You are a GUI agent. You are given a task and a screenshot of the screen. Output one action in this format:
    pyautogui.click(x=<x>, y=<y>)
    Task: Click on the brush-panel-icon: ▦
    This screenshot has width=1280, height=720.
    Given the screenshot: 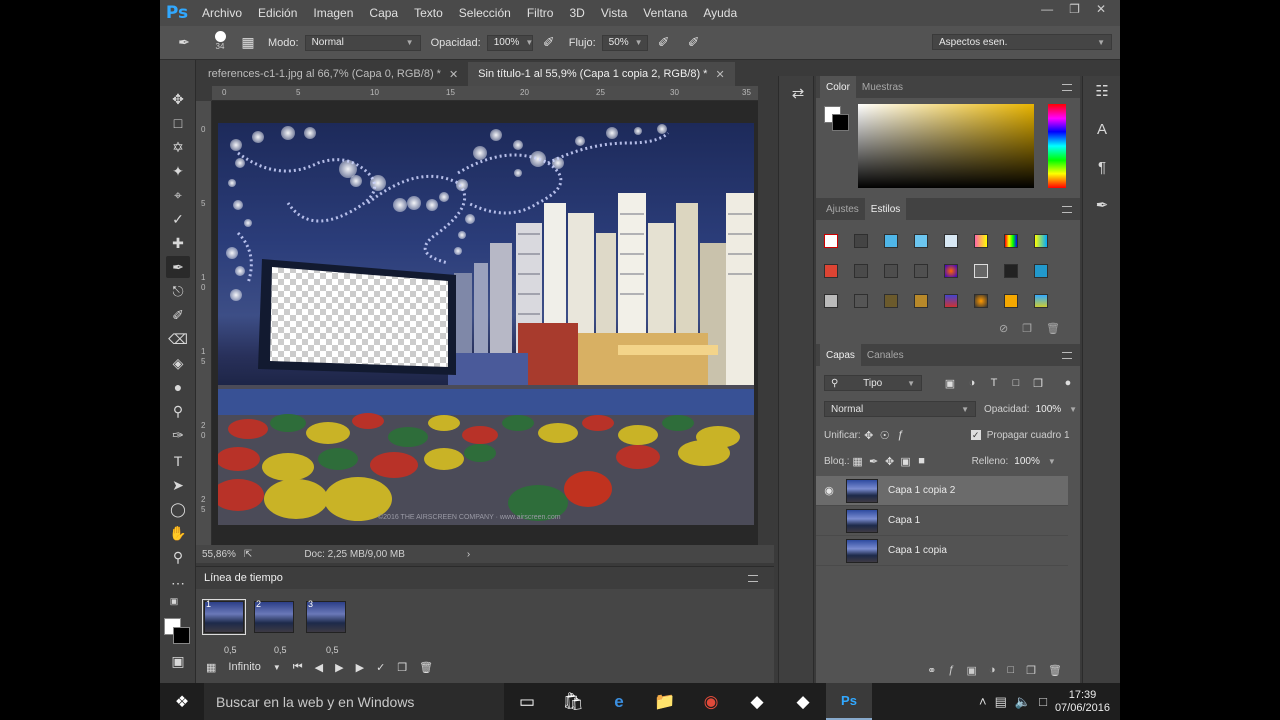 What is the action you would take?
    pyautogui.click(x=248, y=43)
    